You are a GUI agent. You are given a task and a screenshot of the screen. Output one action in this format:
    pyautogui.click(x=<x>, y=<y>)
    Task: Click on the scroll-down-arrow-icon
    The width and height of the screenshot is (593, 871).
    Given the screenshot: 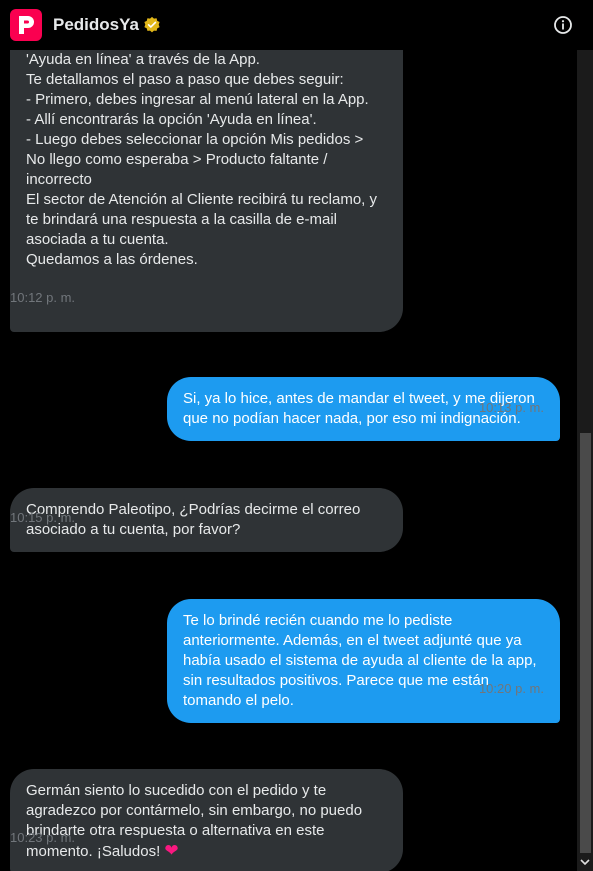 What is the action you would take?
    pyautogui.click(x=585, y=862)
    